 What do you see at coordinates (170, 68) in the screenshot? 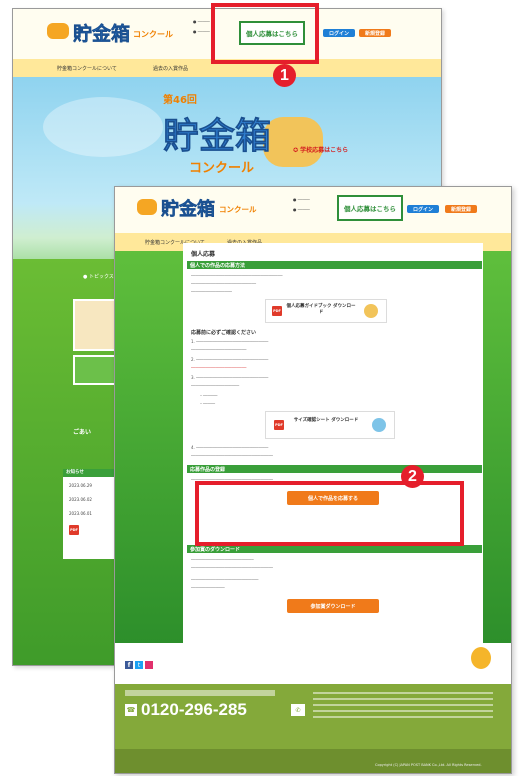
I see `nav-item-past-works: 過去の入賞作品` at bounding box center [170, 68].